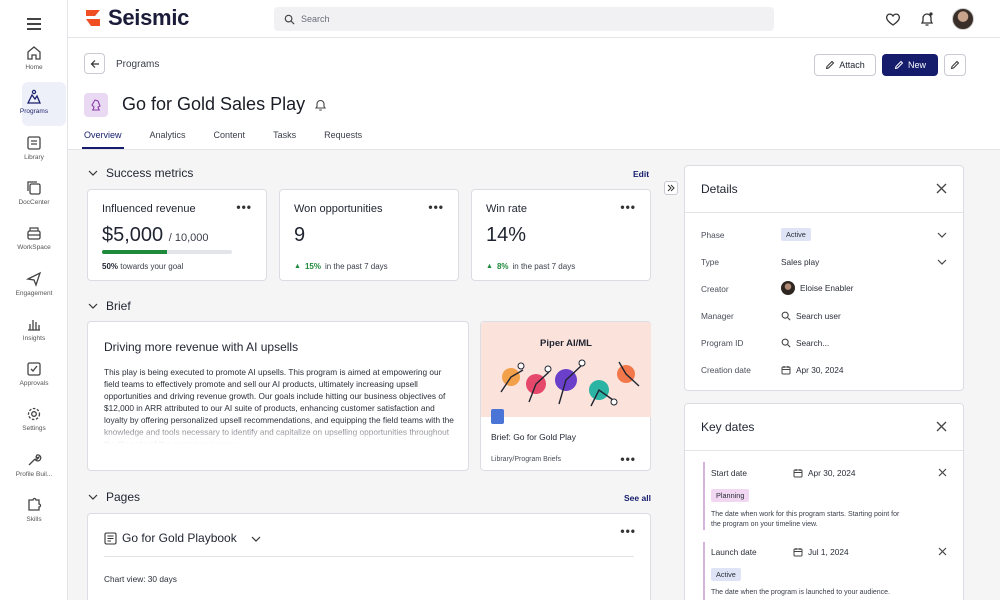  What do you see at coordinates (343, 138) in the screenshot?
I see `tab-requests: Requests` at bounding box center [343, 138].